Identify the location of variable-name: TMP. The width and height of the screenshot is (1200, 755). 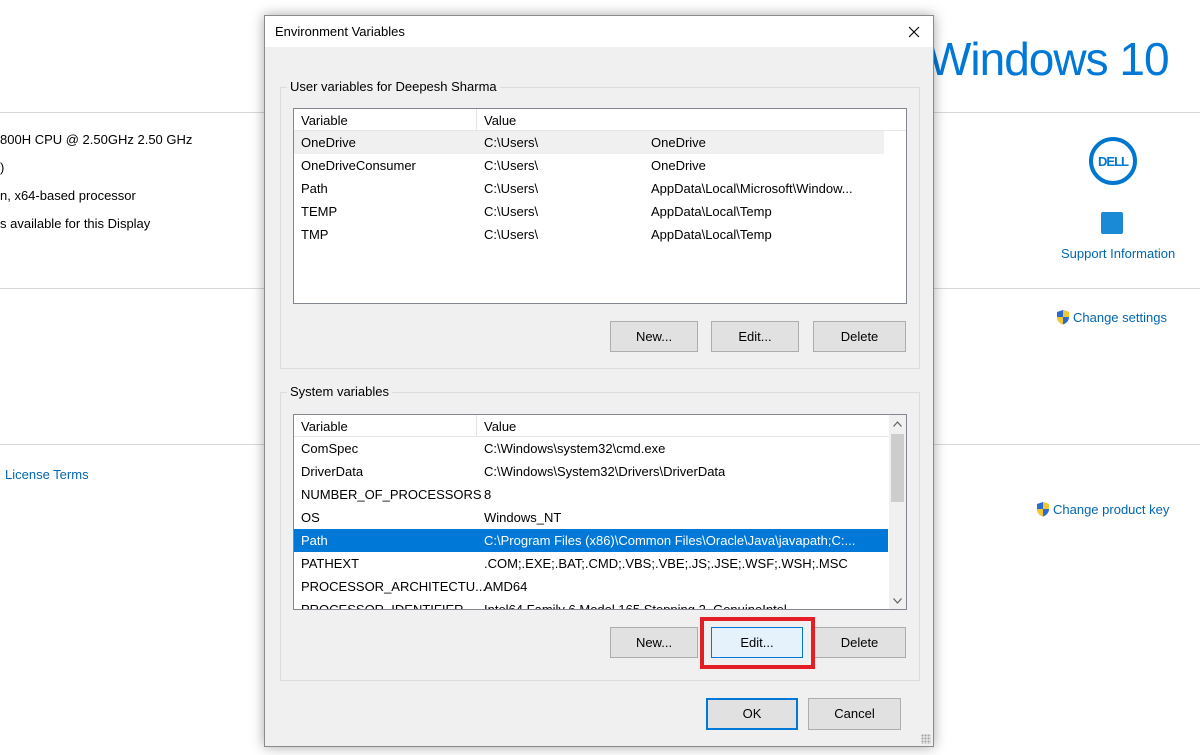
(315, 234).